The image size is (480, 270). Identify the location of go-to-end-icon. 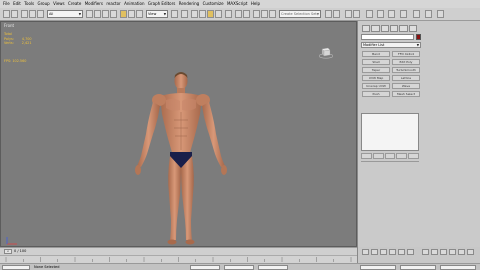
(410, 252).